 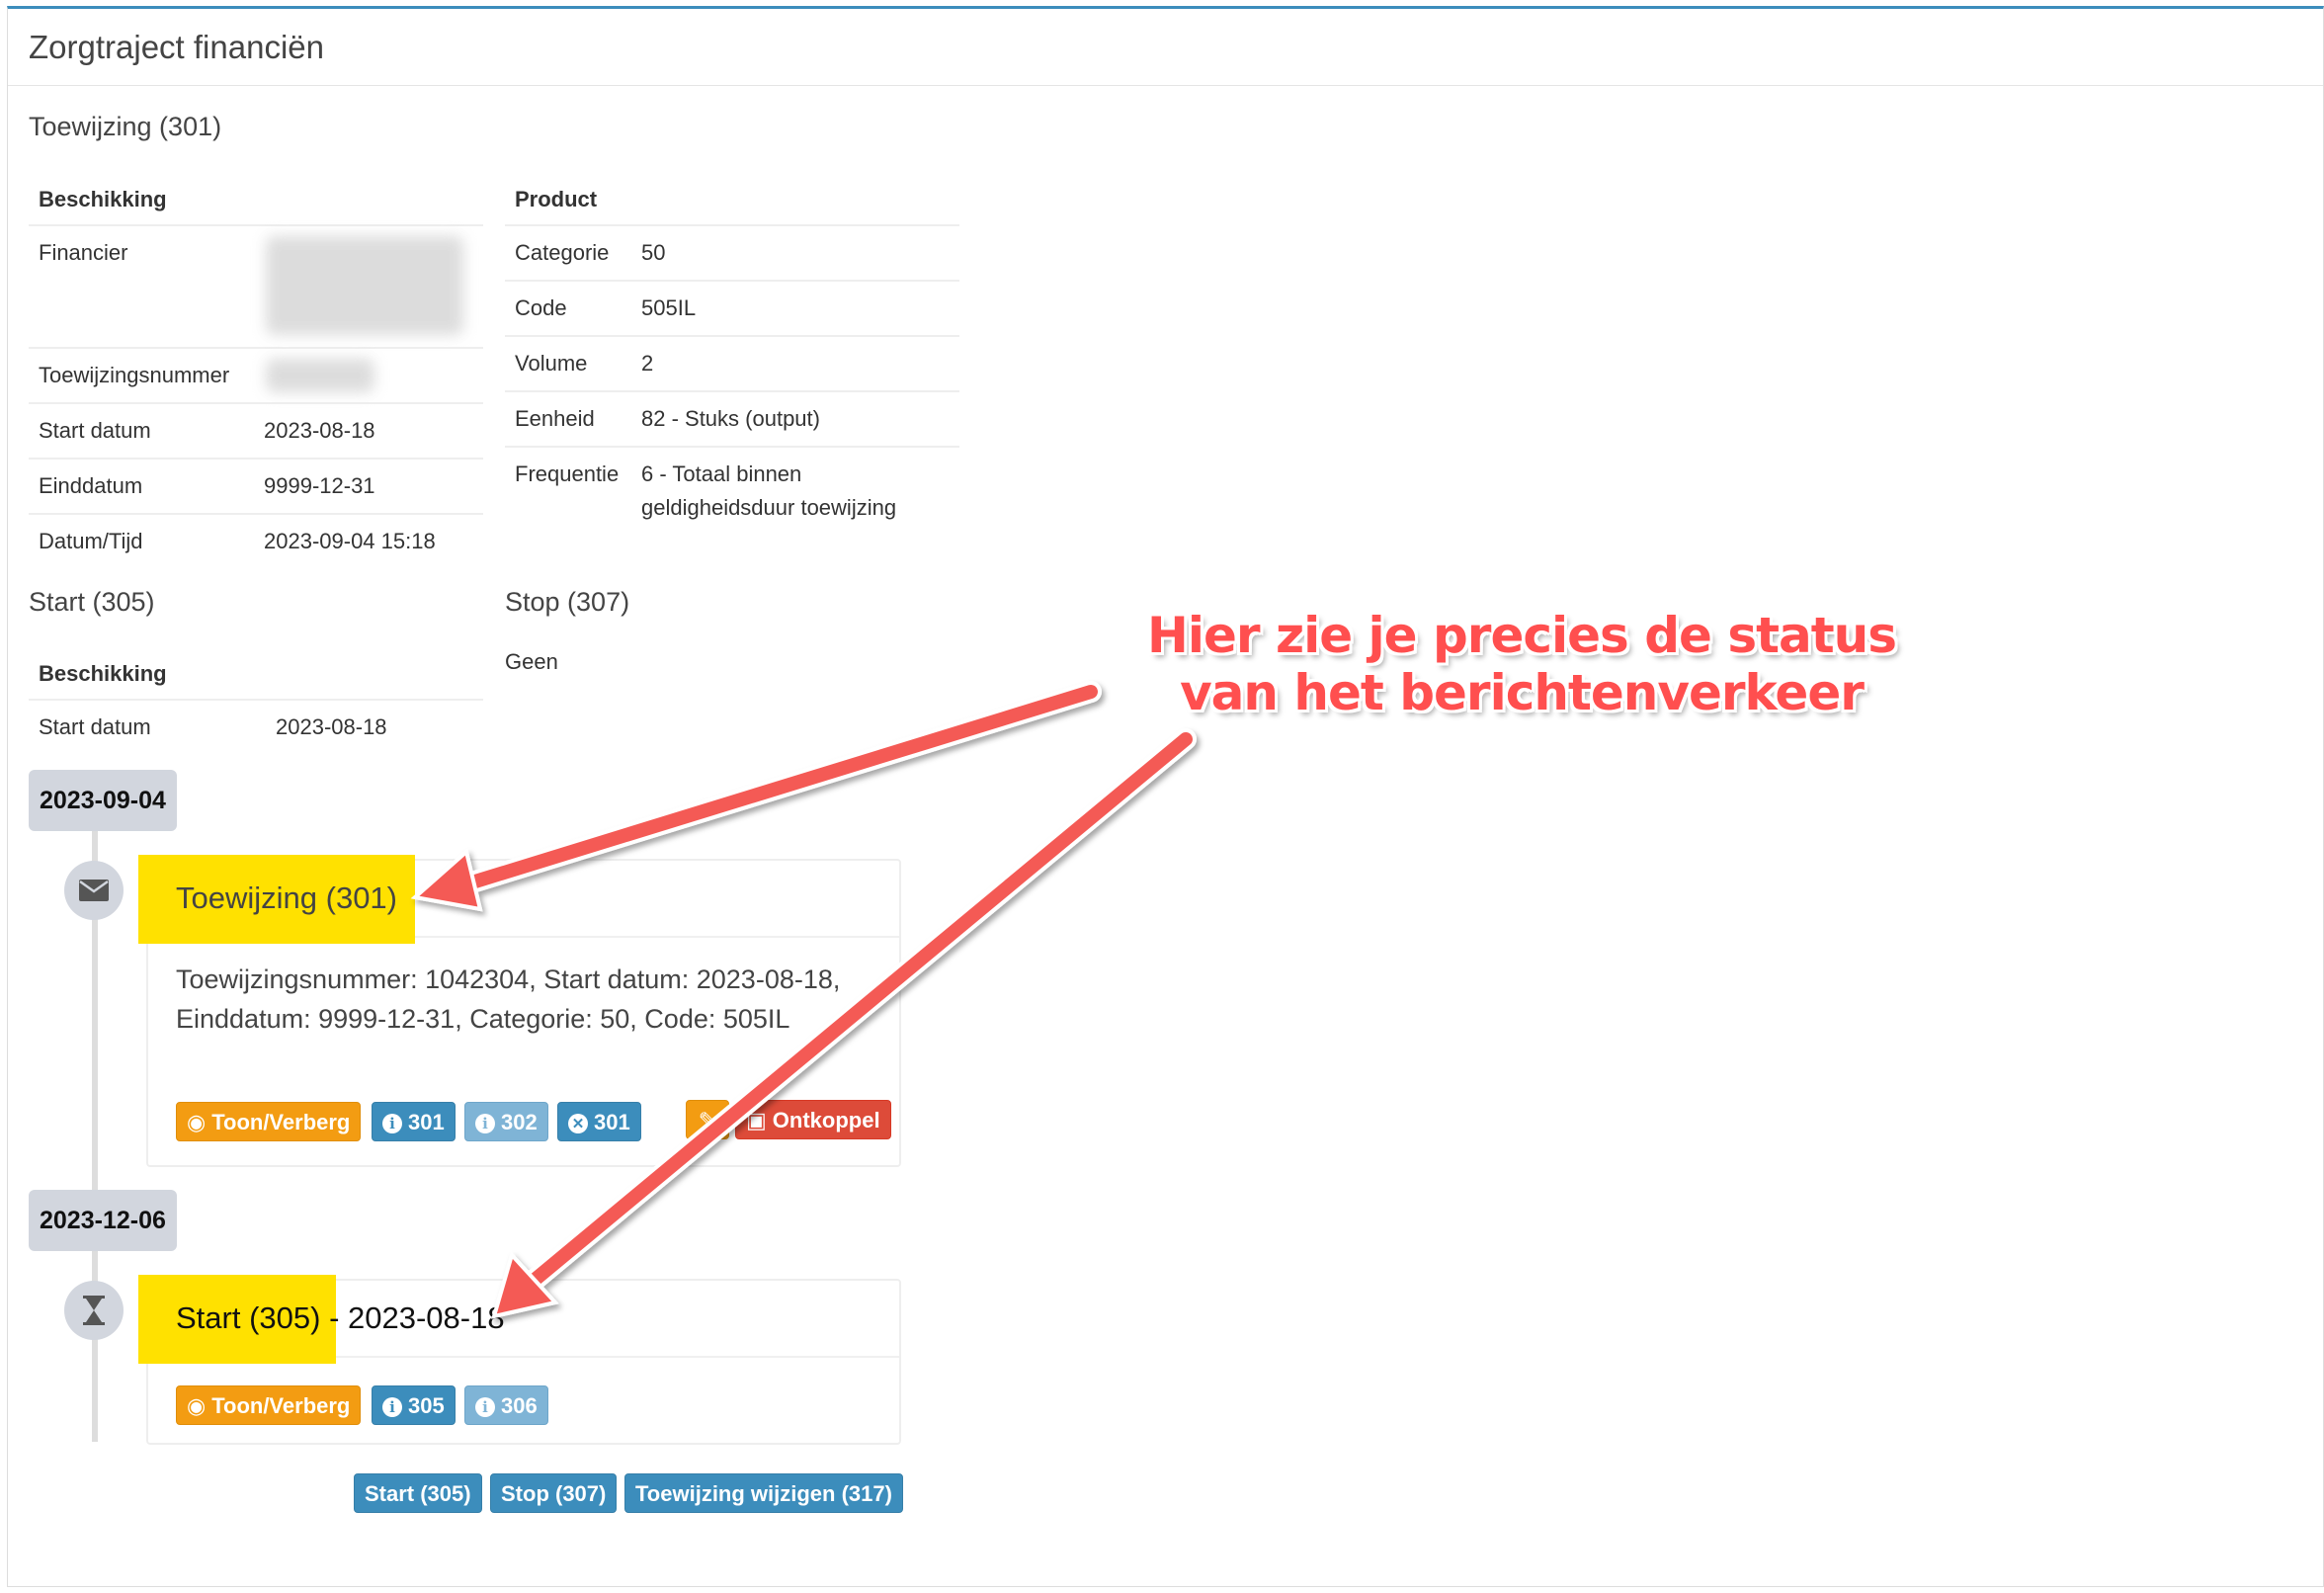 I want to click on row-value: 2023-09-04 15:18, so click(x=350, y=541).